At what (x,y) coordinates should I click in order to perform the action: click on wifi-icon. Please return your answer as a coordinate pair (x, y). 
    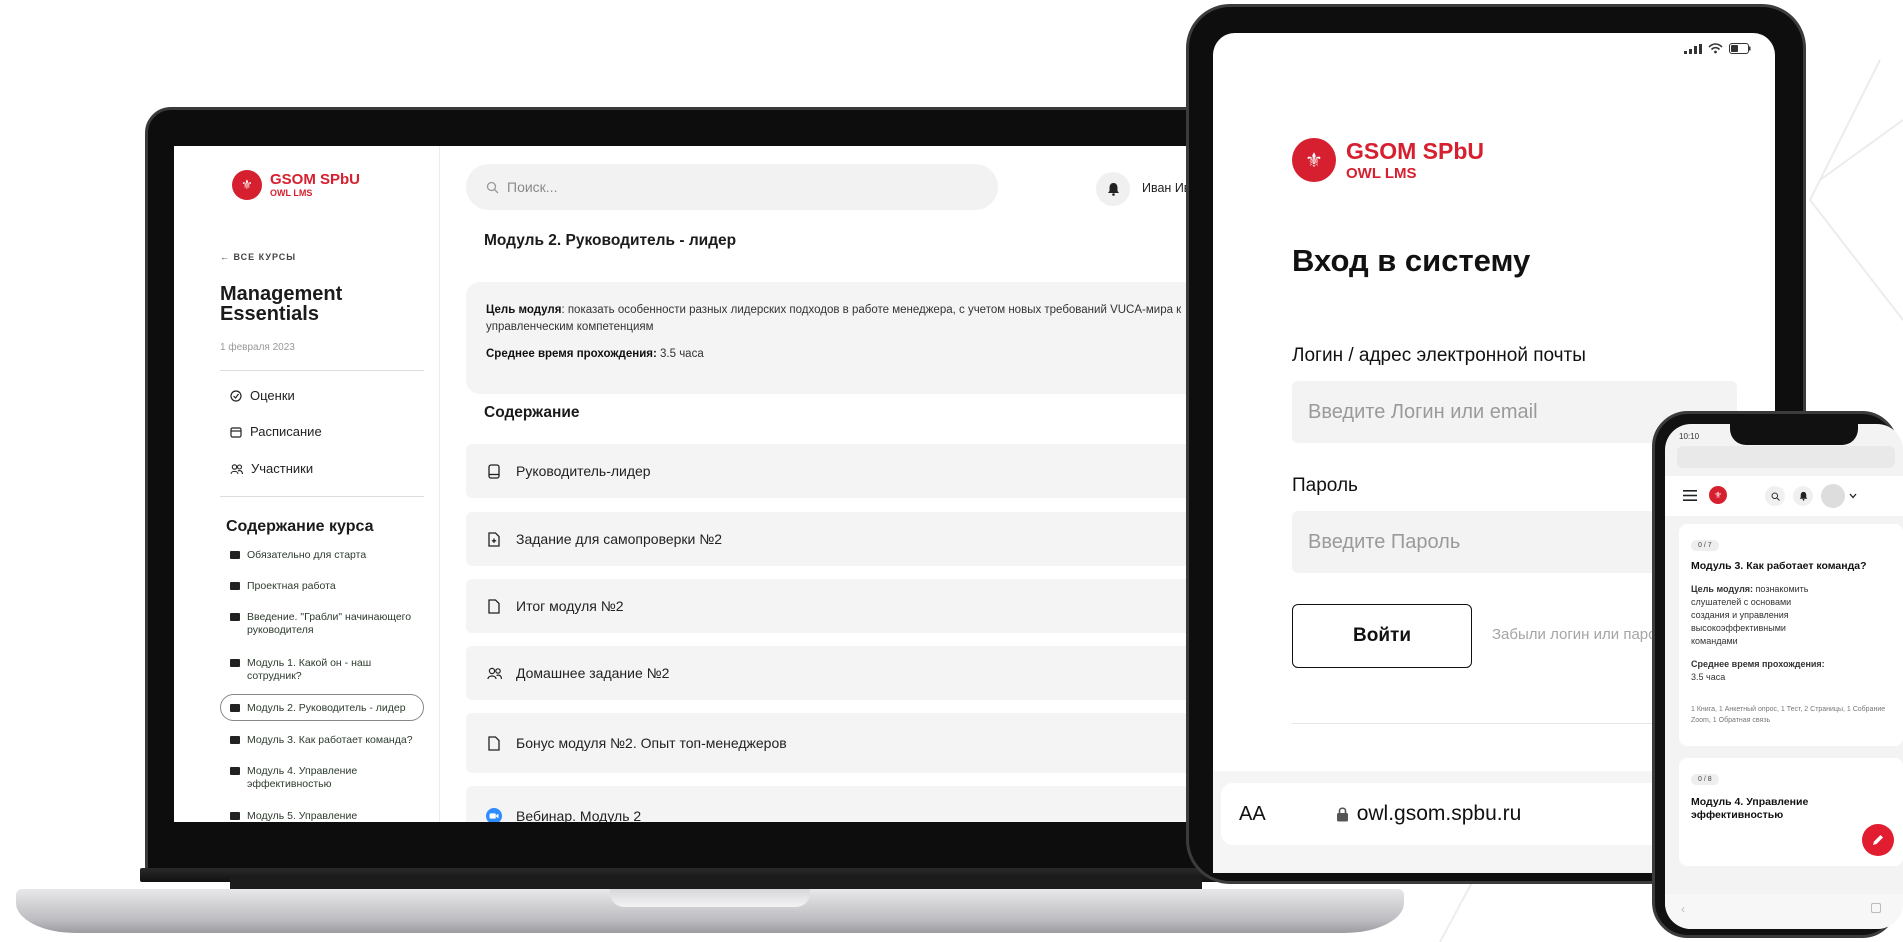
    Looking at the image, I should click on (1715, 48).